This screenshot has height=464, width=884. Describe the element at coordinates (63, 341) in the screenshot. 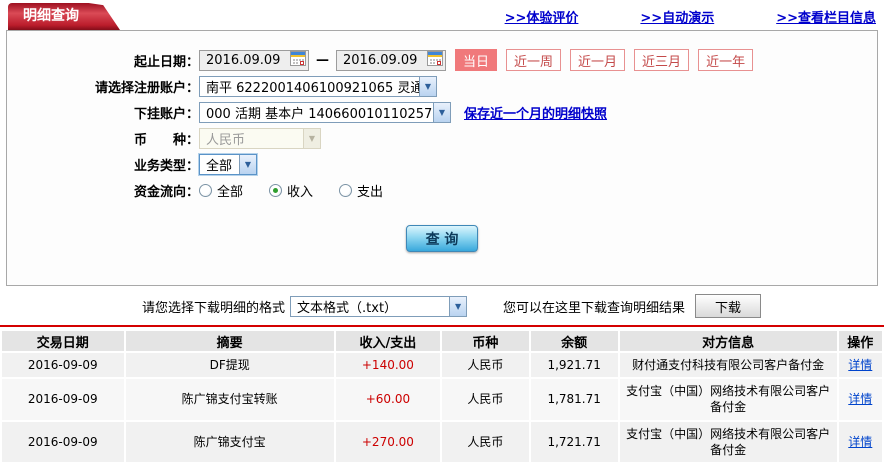

I see `col-header-date: 交易日期` at that location.